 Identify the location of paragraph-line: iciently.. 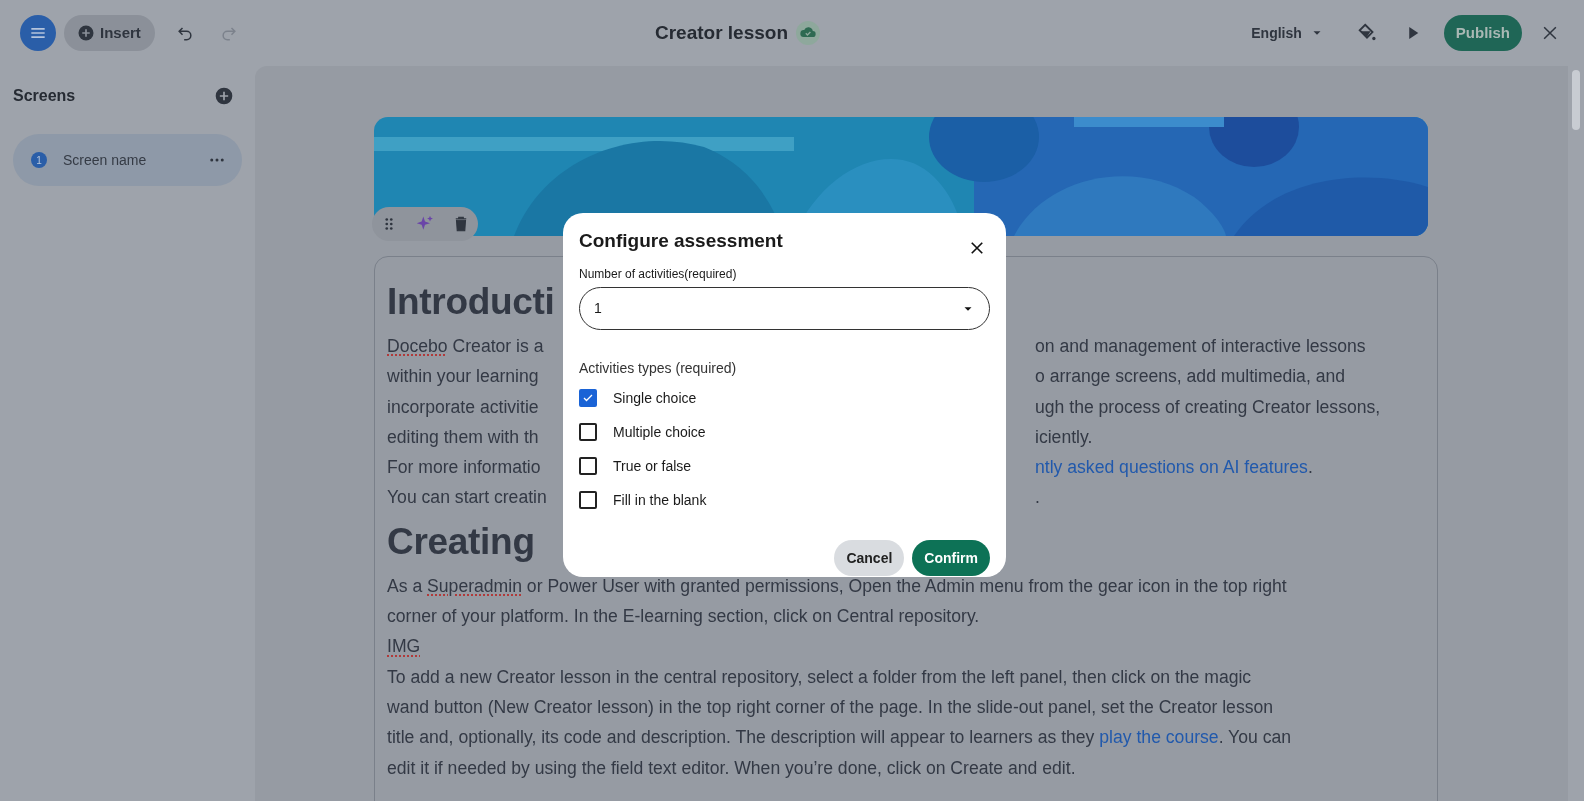
(1064, 437).